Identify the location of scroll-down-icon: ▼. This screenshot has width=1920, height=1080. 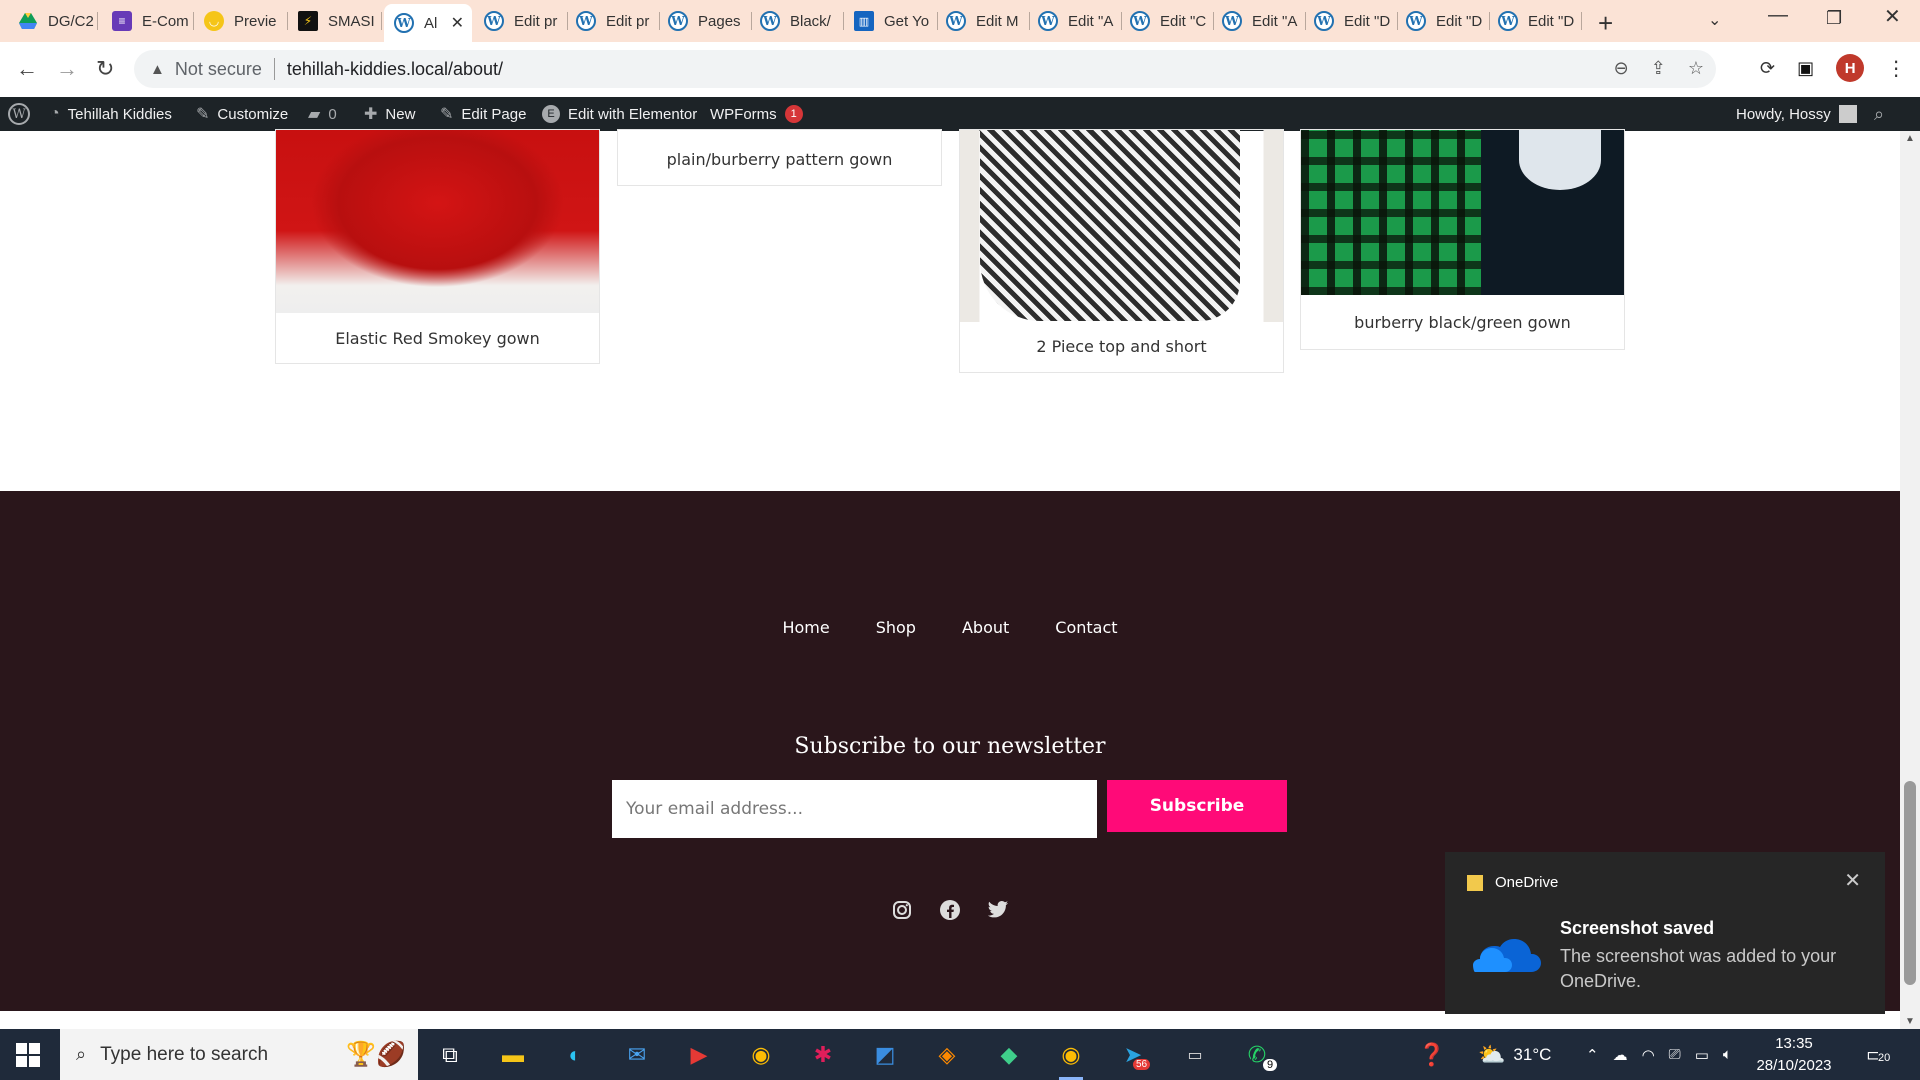
(1910, 1021).